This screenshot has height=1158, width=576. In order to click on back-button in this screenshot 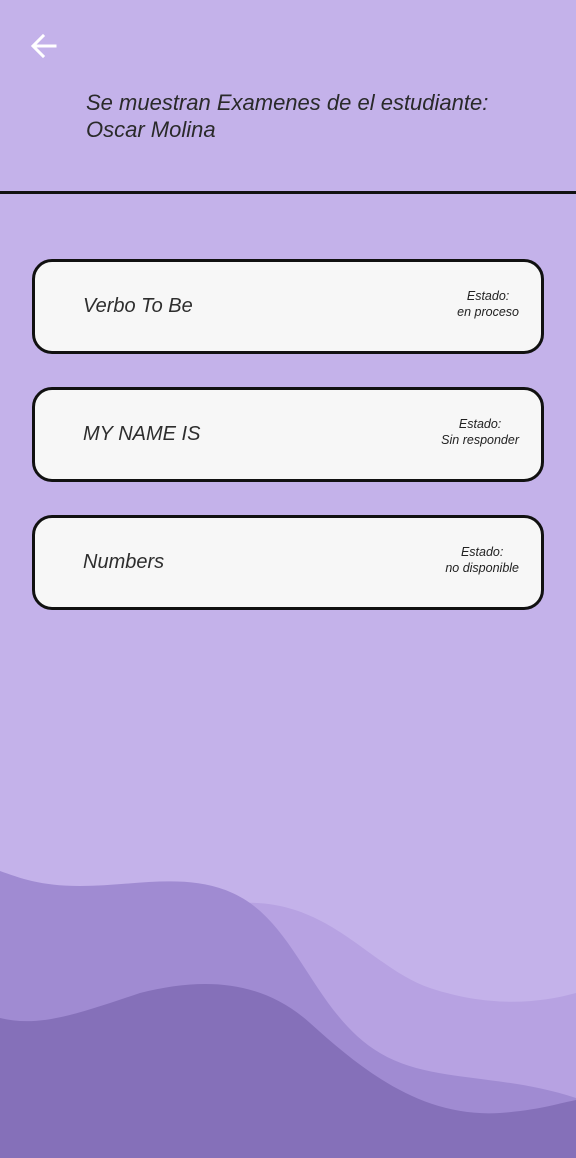, I will do `click(44, 46)`.